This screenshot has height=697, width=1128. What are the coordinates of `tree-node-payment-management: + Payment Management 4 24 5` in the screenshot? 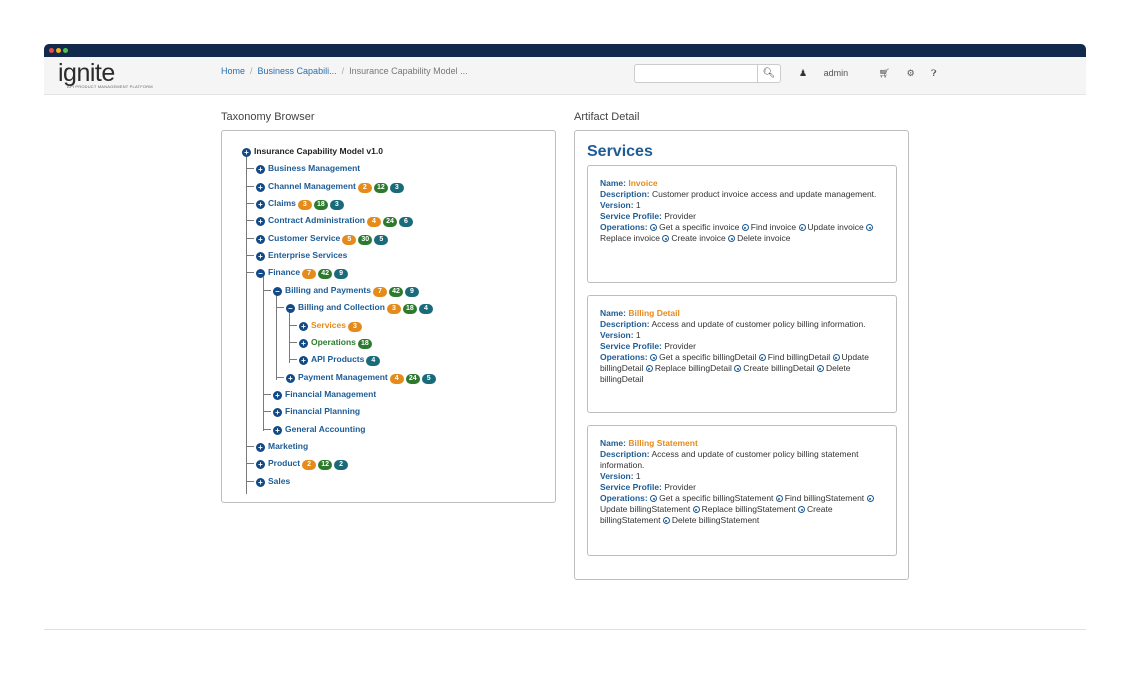 It's located at (361, 377).